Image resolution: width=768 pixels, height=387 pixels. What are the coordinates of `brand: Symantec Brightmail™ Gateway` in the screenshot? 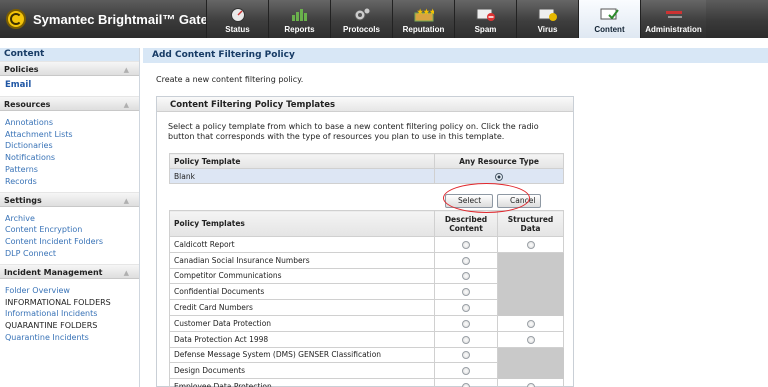 It's located at (119, 19).